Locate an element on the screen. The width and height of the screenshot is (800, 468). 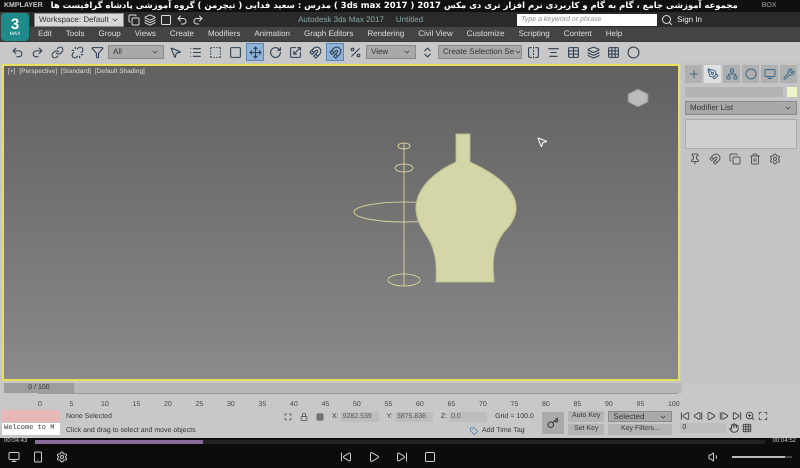
dashed-square-icon is located at coordinates (215, 52).